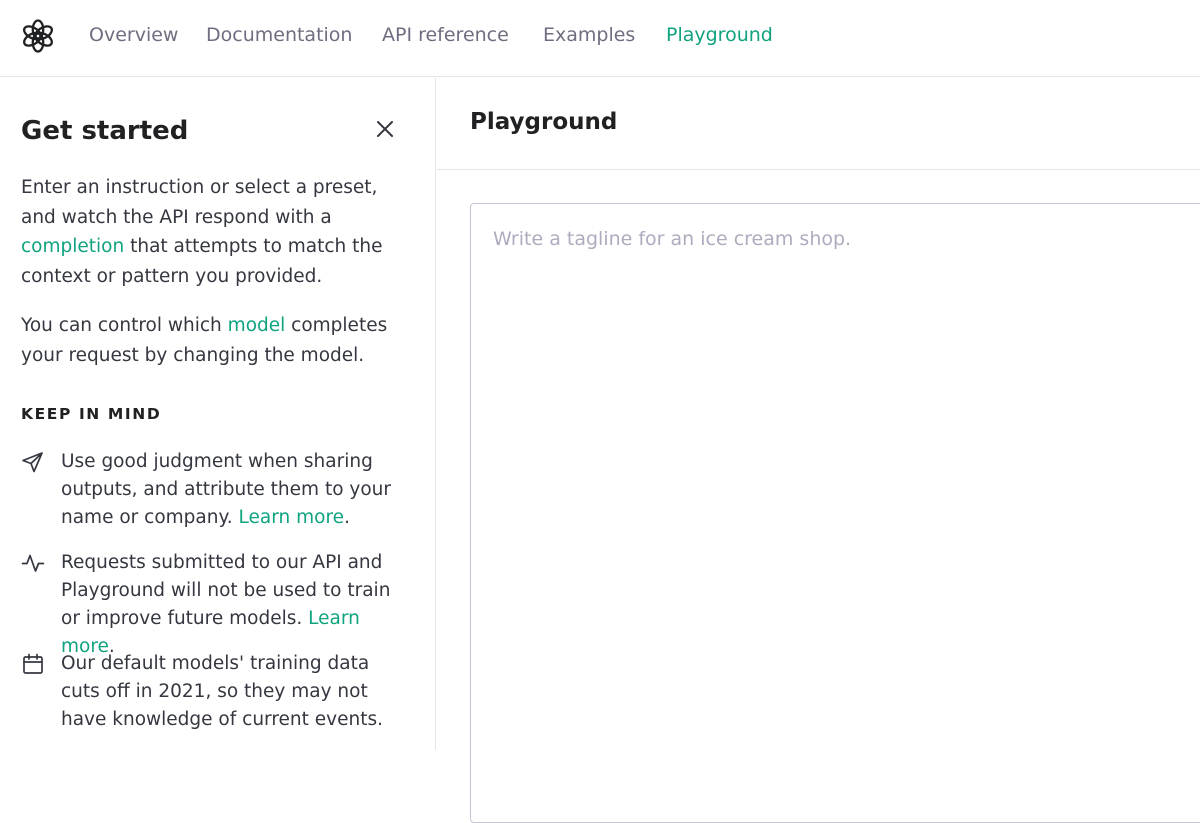 The image size is (1200, 823). What do you see at coordinates (38, 36) in the screenshot?
I see `openai-logo-icon` at bounding box center [38, 36].